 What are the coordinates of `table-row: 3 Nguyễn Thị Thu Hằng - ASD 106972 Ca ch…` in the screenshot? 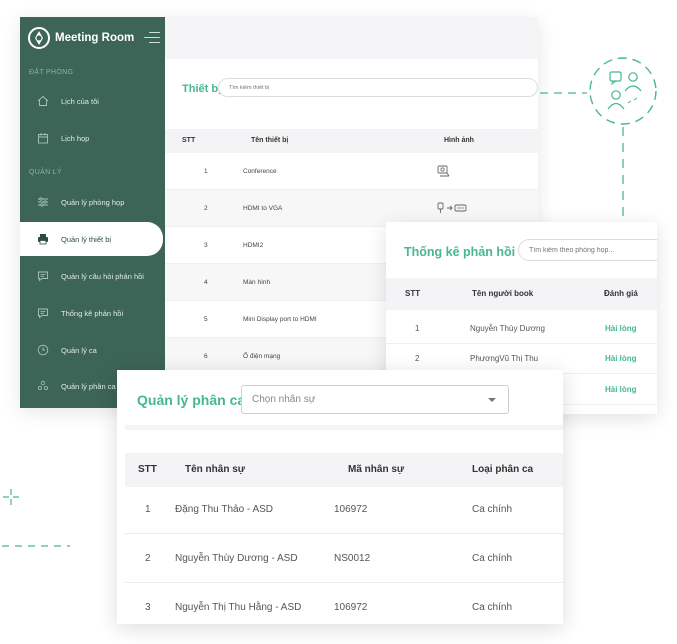 It's located at (344, 603).